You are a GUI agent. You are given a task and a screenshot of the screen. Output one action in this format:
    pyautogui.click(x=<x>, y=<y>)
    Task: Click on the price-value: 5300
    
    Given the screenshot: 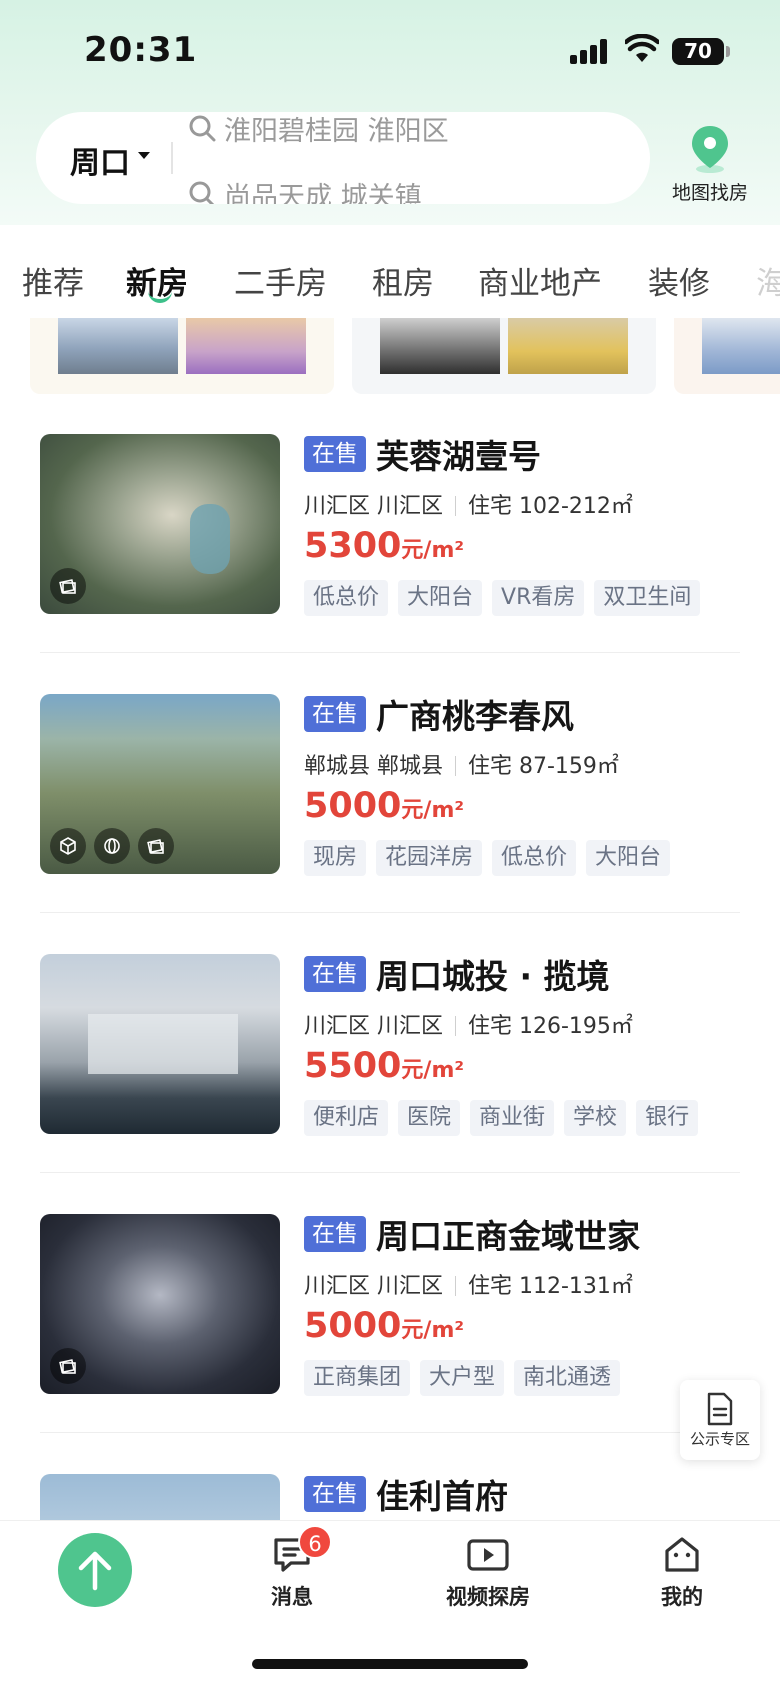 What is the action you would take?
    pyautogui.click(x=353, y=546)
    